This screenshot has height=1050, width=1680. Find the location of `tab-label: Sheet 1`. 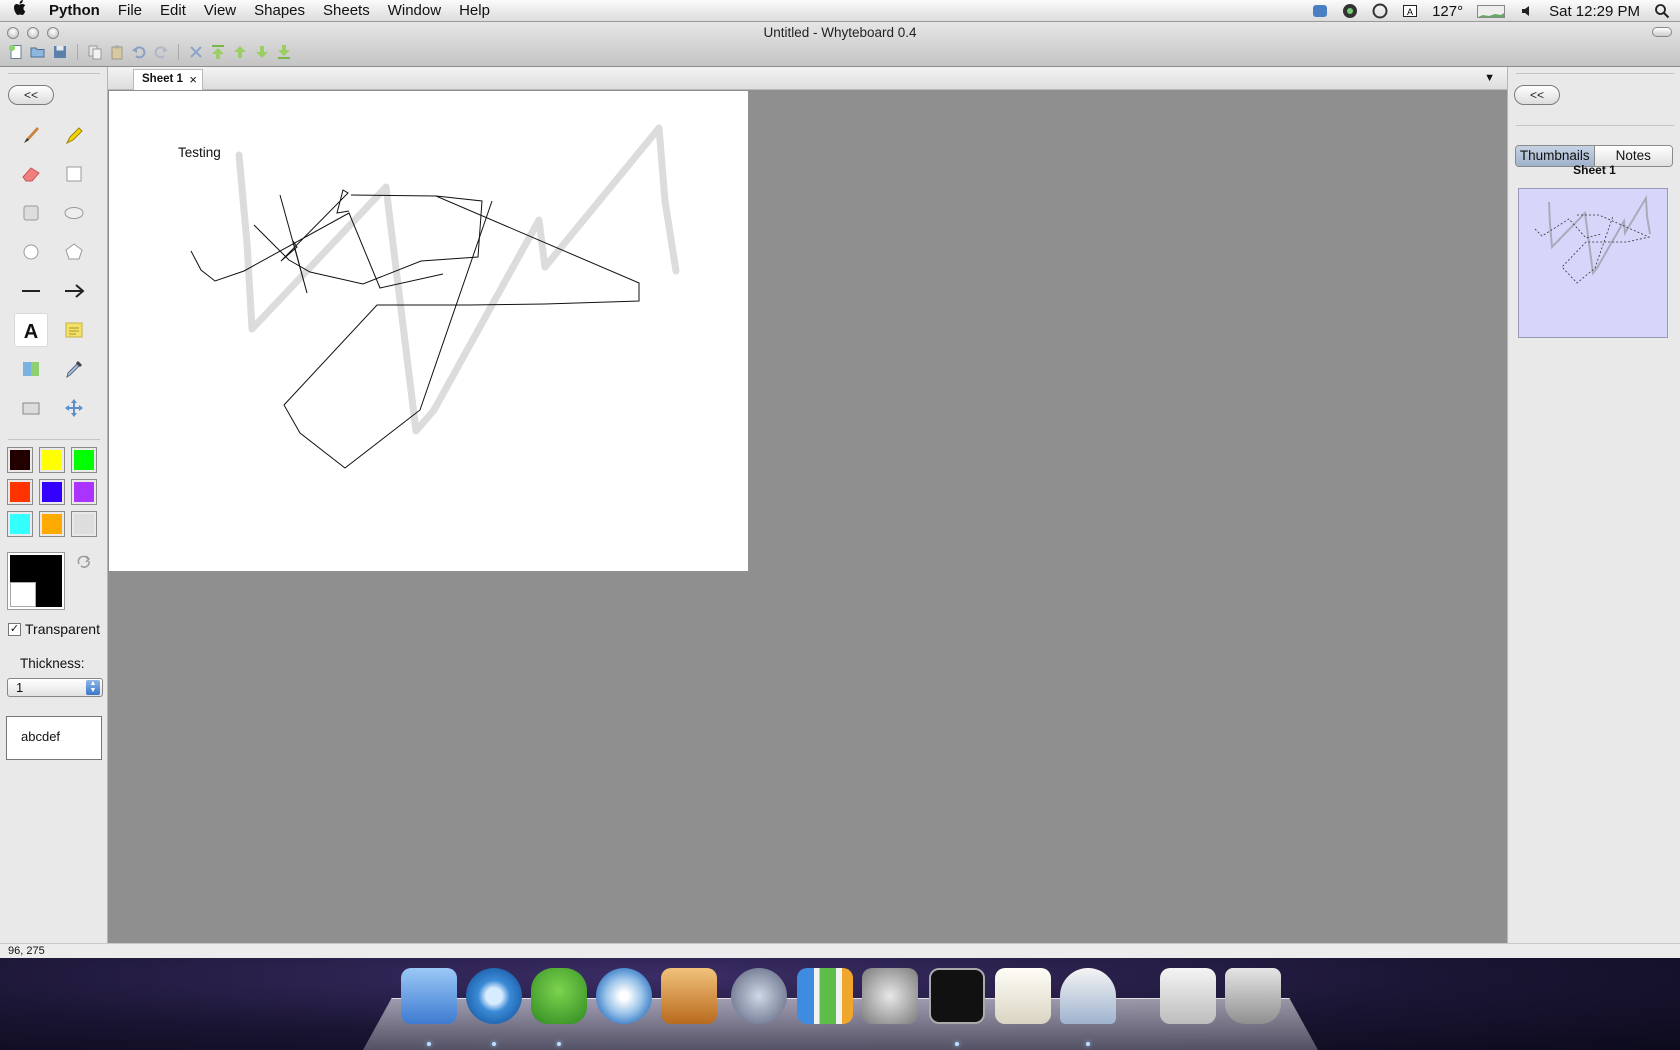

tab-label: Sheet 1 is located at coordinates (162, 79).